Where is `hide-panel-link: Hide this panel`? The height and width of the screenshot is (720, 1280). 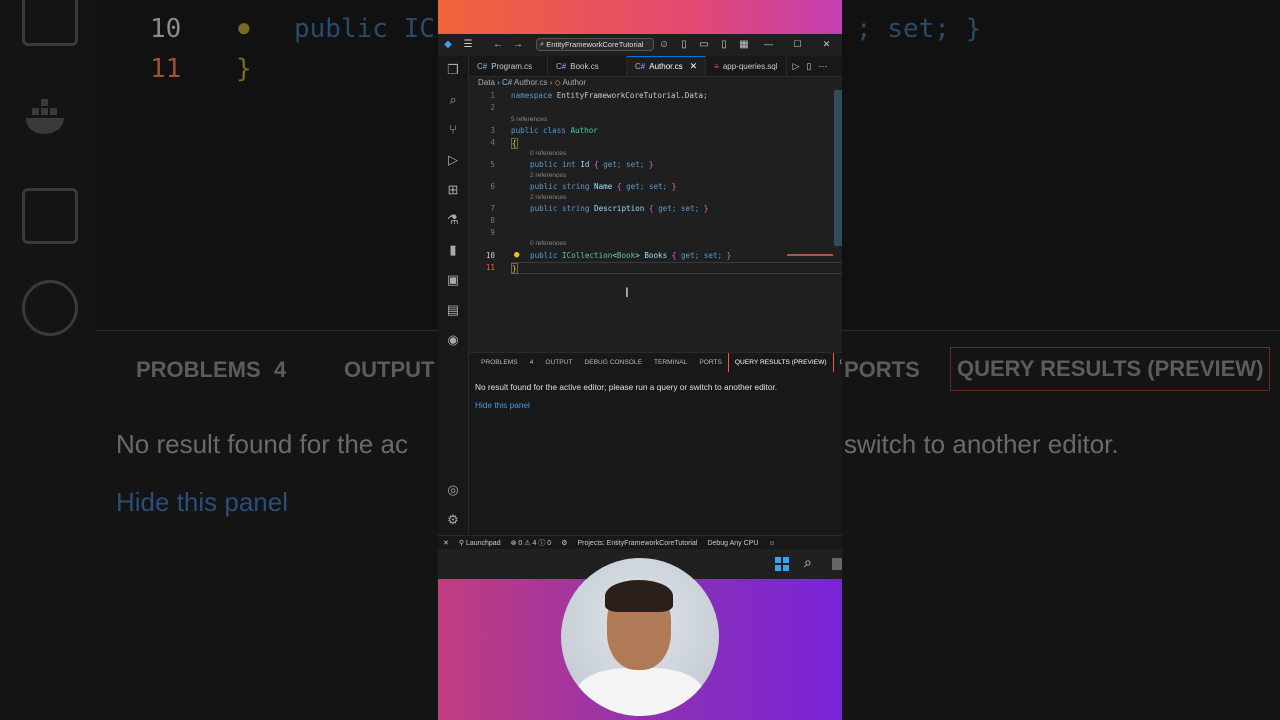 hide-panel-link: Hide this panel is located at coordinates (502, 405).